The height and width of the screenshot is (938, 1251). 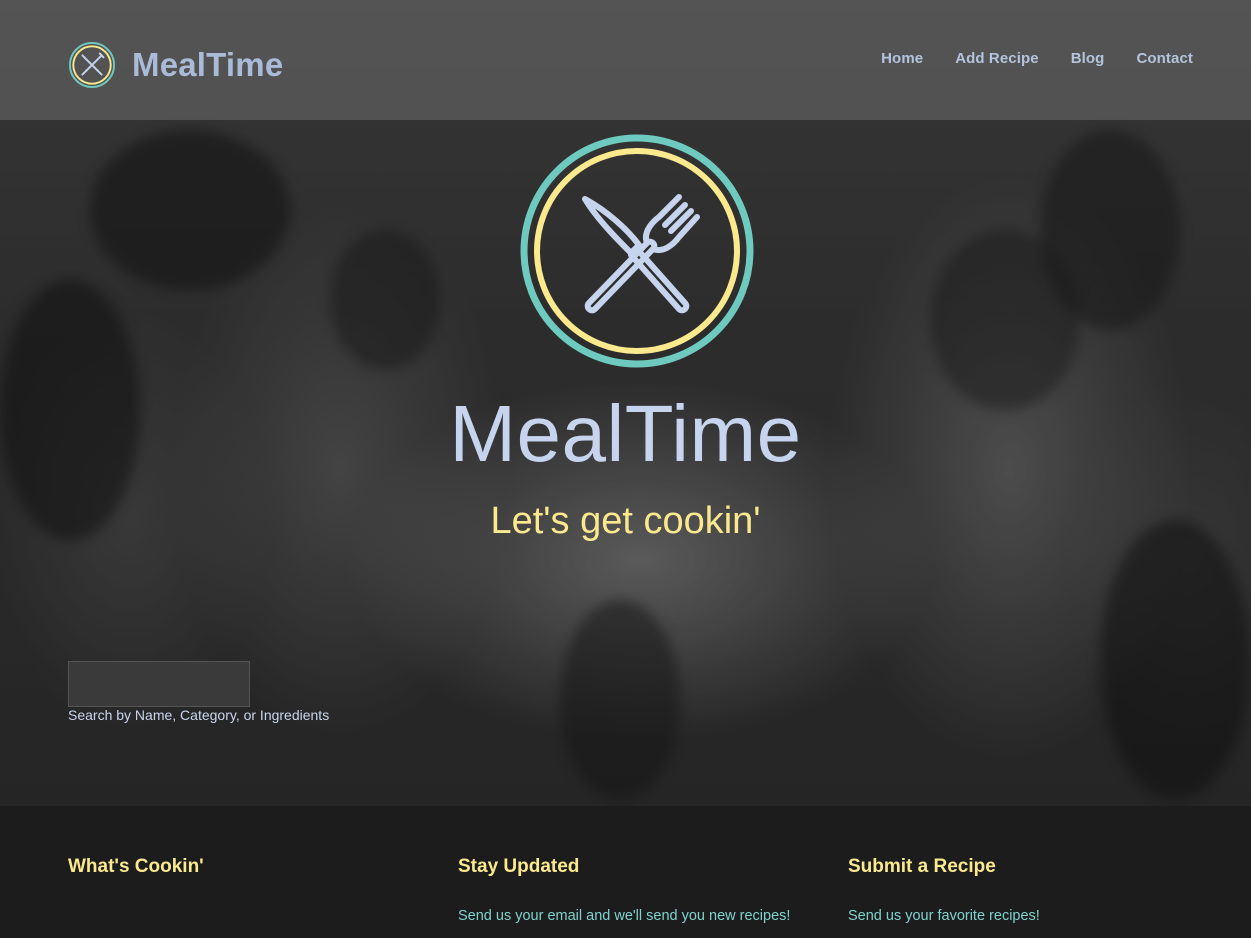 What do you see at coordinates (625, 521) in the screenshot?
I see `hero-tagline: Let's get cookin'` at bounding box center [625, 521].